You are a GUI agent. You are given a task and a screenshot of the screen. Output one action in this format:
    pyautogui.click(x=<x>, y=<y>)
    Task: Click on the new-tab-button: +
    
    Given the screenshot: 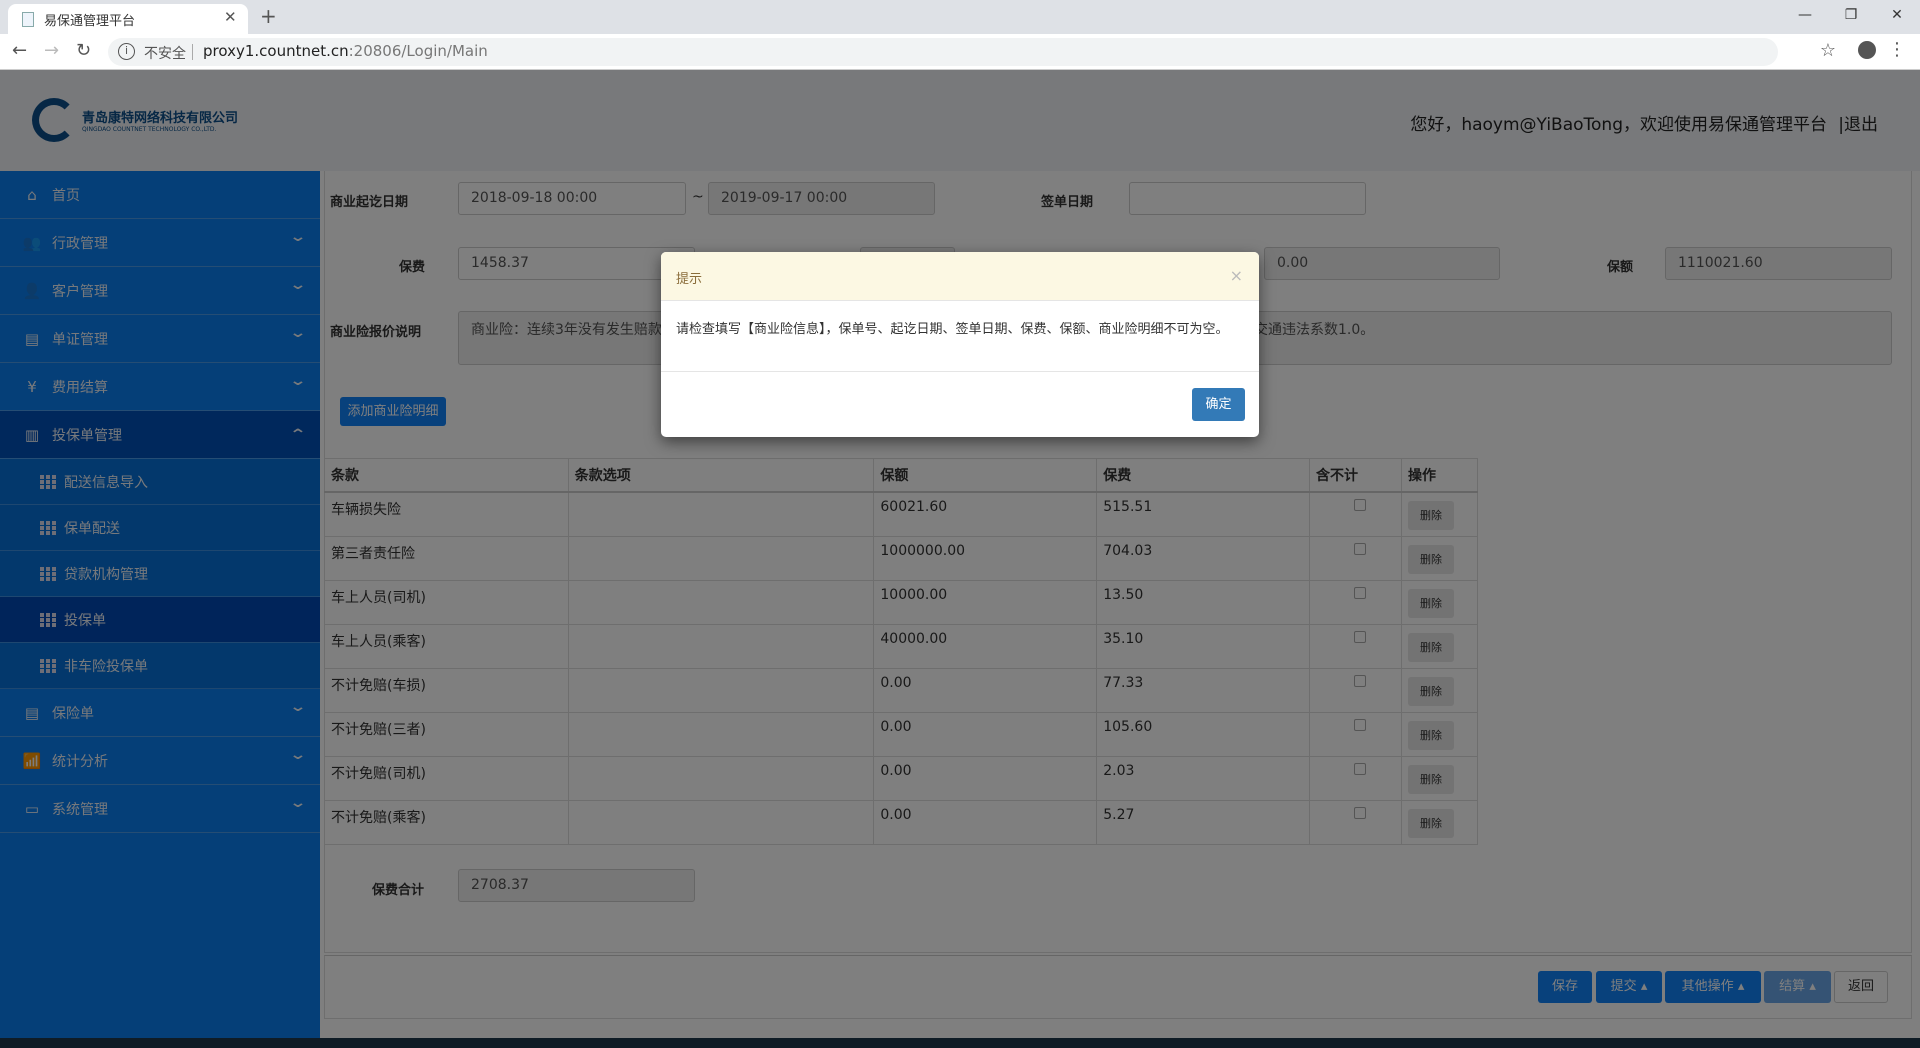 What is the action you would take?
    pyautogui.click(x=268, y=16)
    